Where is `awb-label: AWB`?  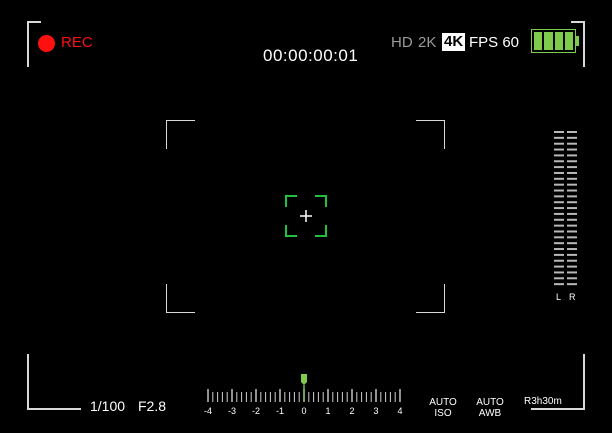
awb-label: AWB is located at coordinates (490, 413).